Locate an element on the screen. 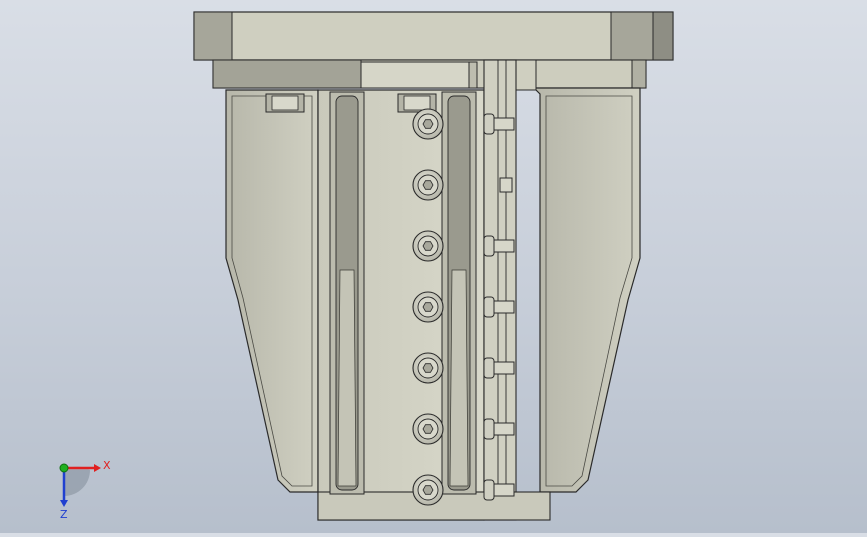  counterbore-left is located at coordinates (285, 103).